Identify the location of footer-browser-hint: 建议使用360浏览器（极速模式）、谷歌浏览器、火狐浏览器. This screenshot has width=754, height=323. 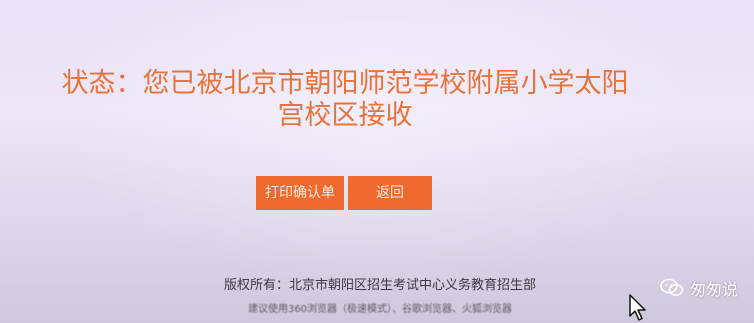
(380, 309).